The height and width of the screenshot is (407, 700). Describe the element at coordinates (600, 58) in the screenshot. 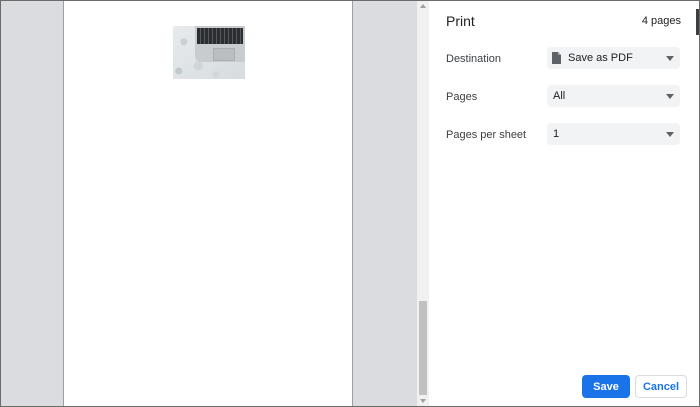

I see `destination-value: Save as PDF` at that location.